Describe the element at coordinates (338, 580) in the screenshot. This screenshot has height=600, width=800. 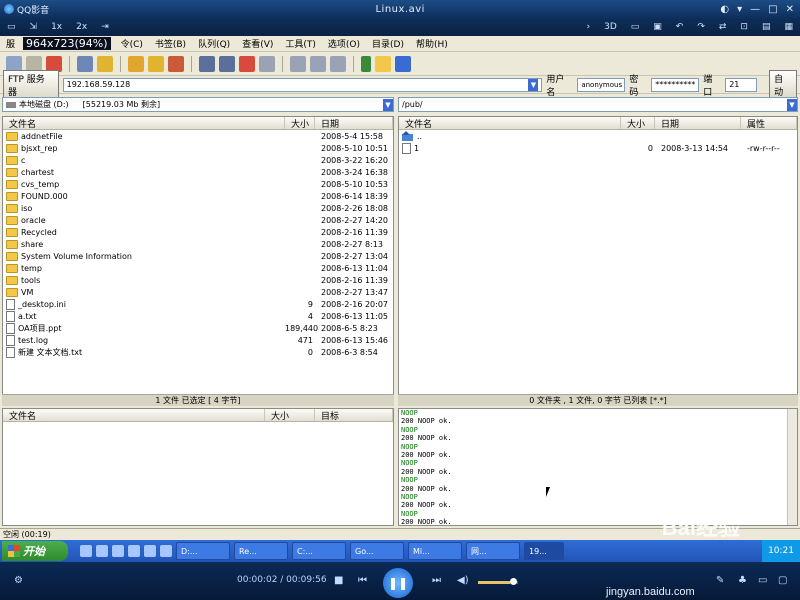
I see `stop-icon: ■` at that location.